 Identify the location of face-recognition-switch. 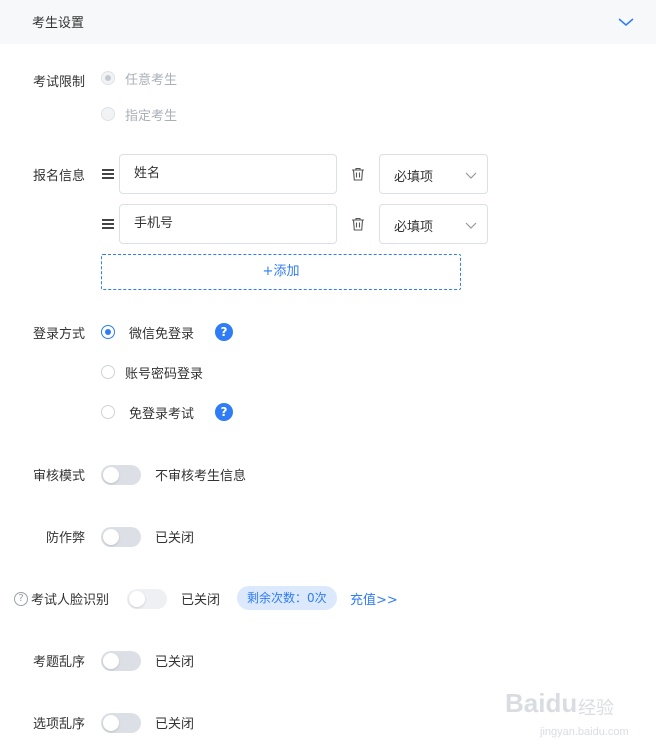
(147, 599).